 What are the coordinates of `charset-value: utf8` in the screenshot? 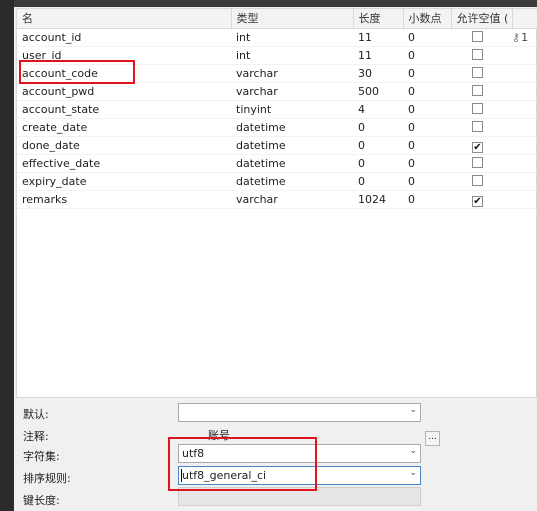 It's located at (193, 453).